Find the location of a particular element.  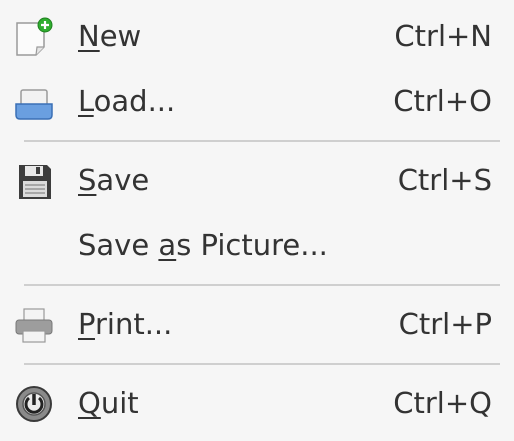

menu-item: Quit Ctrl+Q is located at coordinates (257, 403).